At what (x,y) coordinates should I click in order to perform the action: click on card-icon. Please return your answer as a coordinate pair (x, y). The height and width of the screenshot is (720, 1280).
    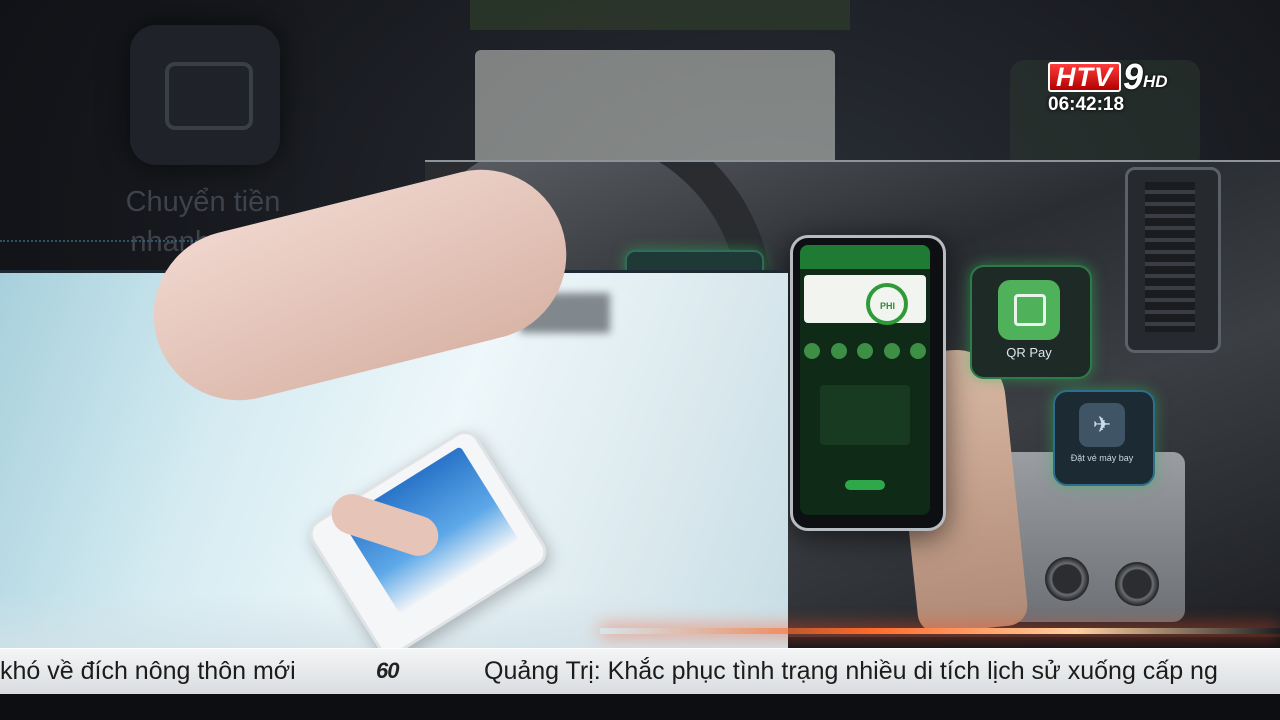
    Looking at the image, I should click on (209, 96).